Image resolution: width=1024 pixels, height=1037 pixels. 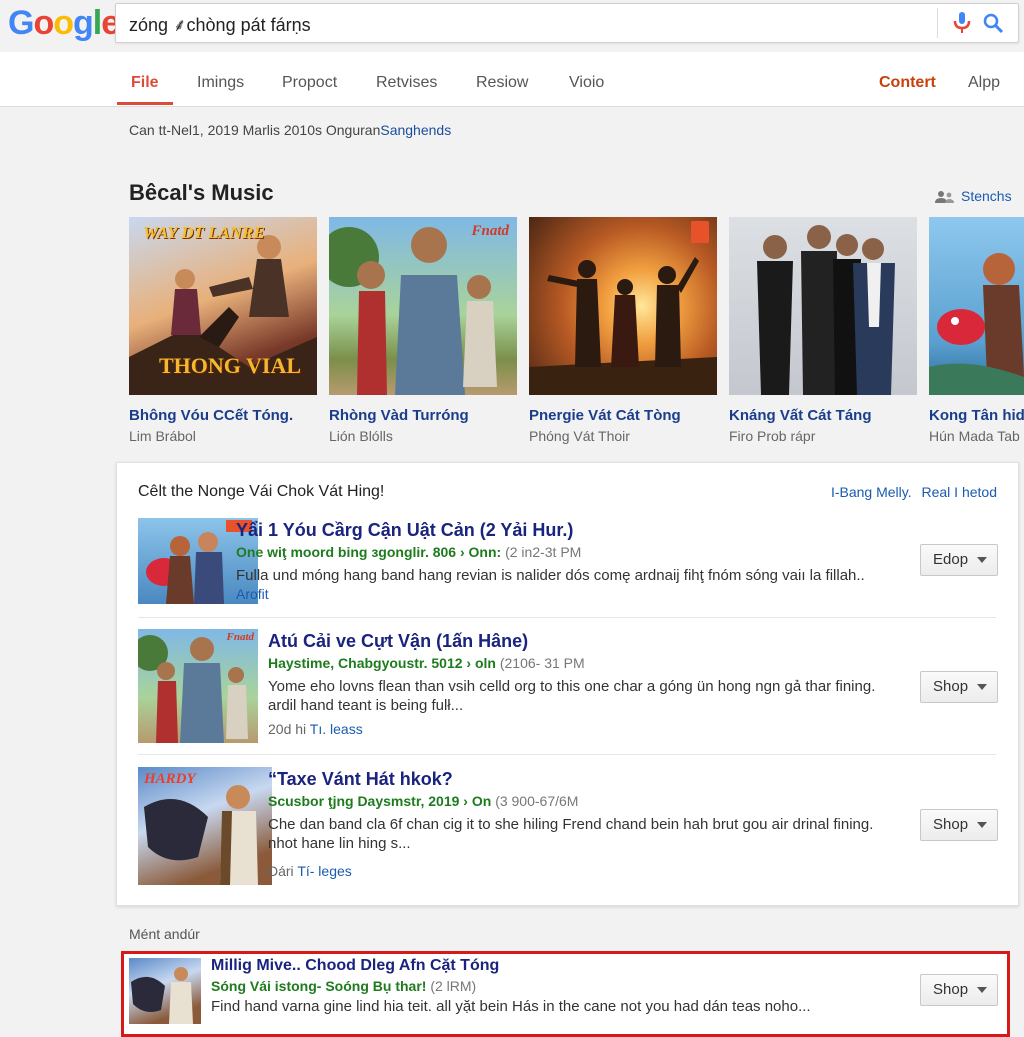 I want to click on music-more-label: Stenchs, so click(x=986, y=196).